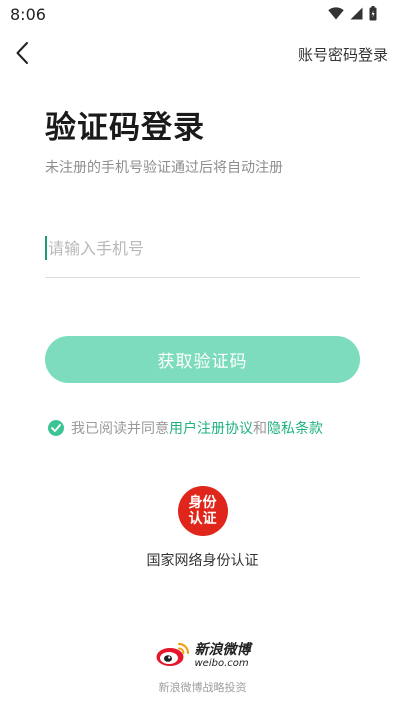  Describe the element at coordinates (221, 663) in the screenshot. I see `weibo-brand-en: weibo.com` at that location.